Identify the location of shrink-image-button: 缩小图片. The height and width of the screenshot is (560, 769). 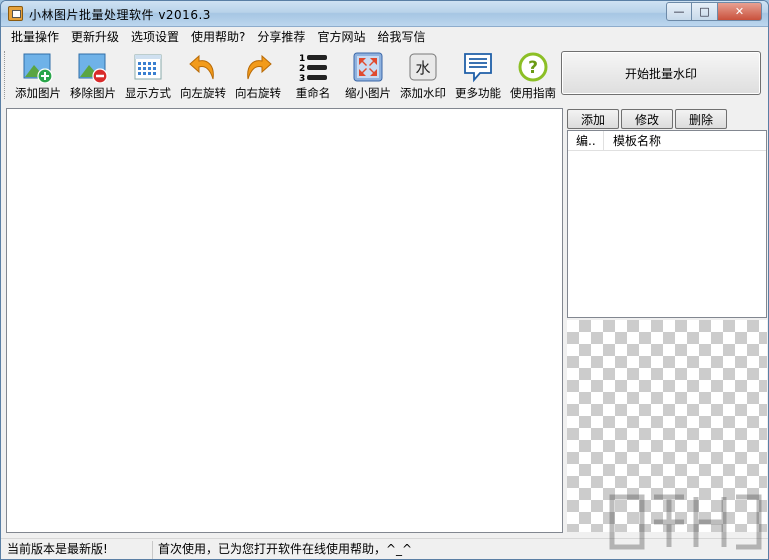
(368, 76).